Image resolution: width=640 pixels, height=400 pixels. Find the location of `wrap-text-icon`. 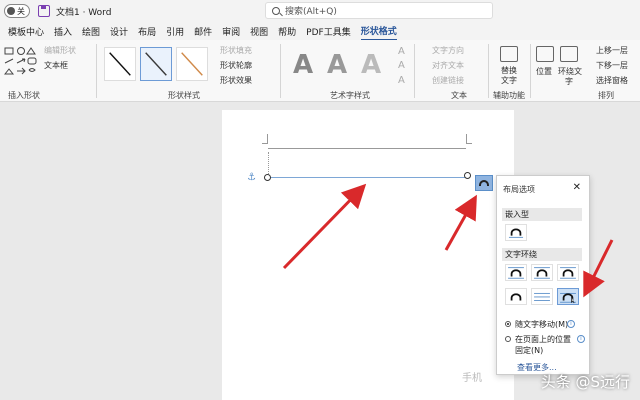

wrap-text-icon is located at coordinates (569, 54).